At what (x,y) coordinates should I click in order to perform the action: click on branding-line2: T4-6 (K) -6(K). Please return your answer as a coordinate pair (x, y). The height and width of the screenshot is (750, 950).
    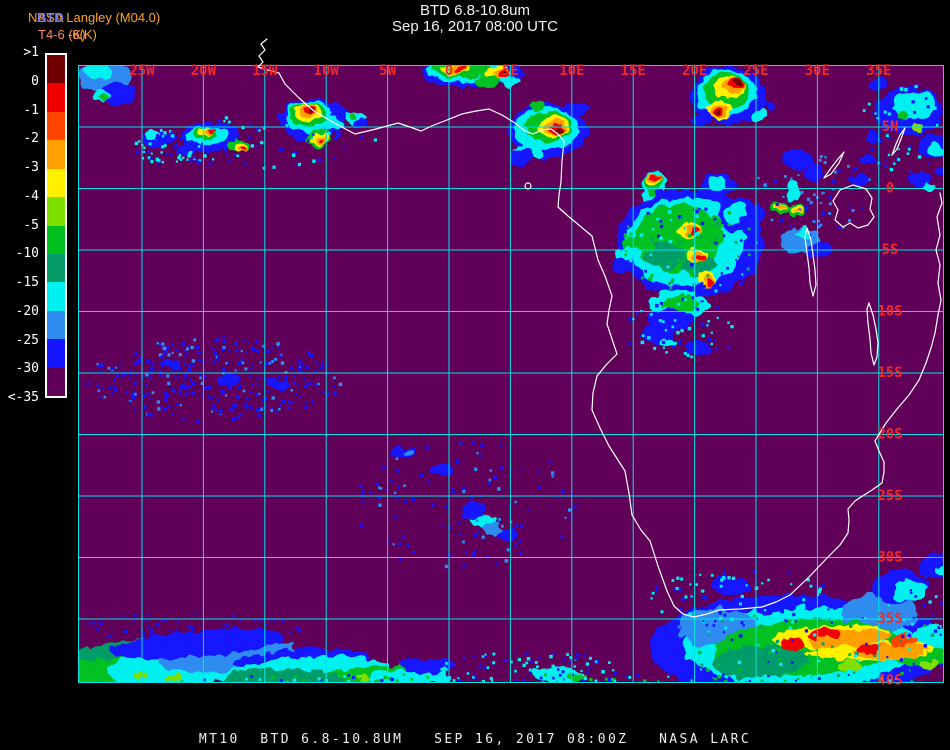
    Looking at the image, I should click on (94, 35).